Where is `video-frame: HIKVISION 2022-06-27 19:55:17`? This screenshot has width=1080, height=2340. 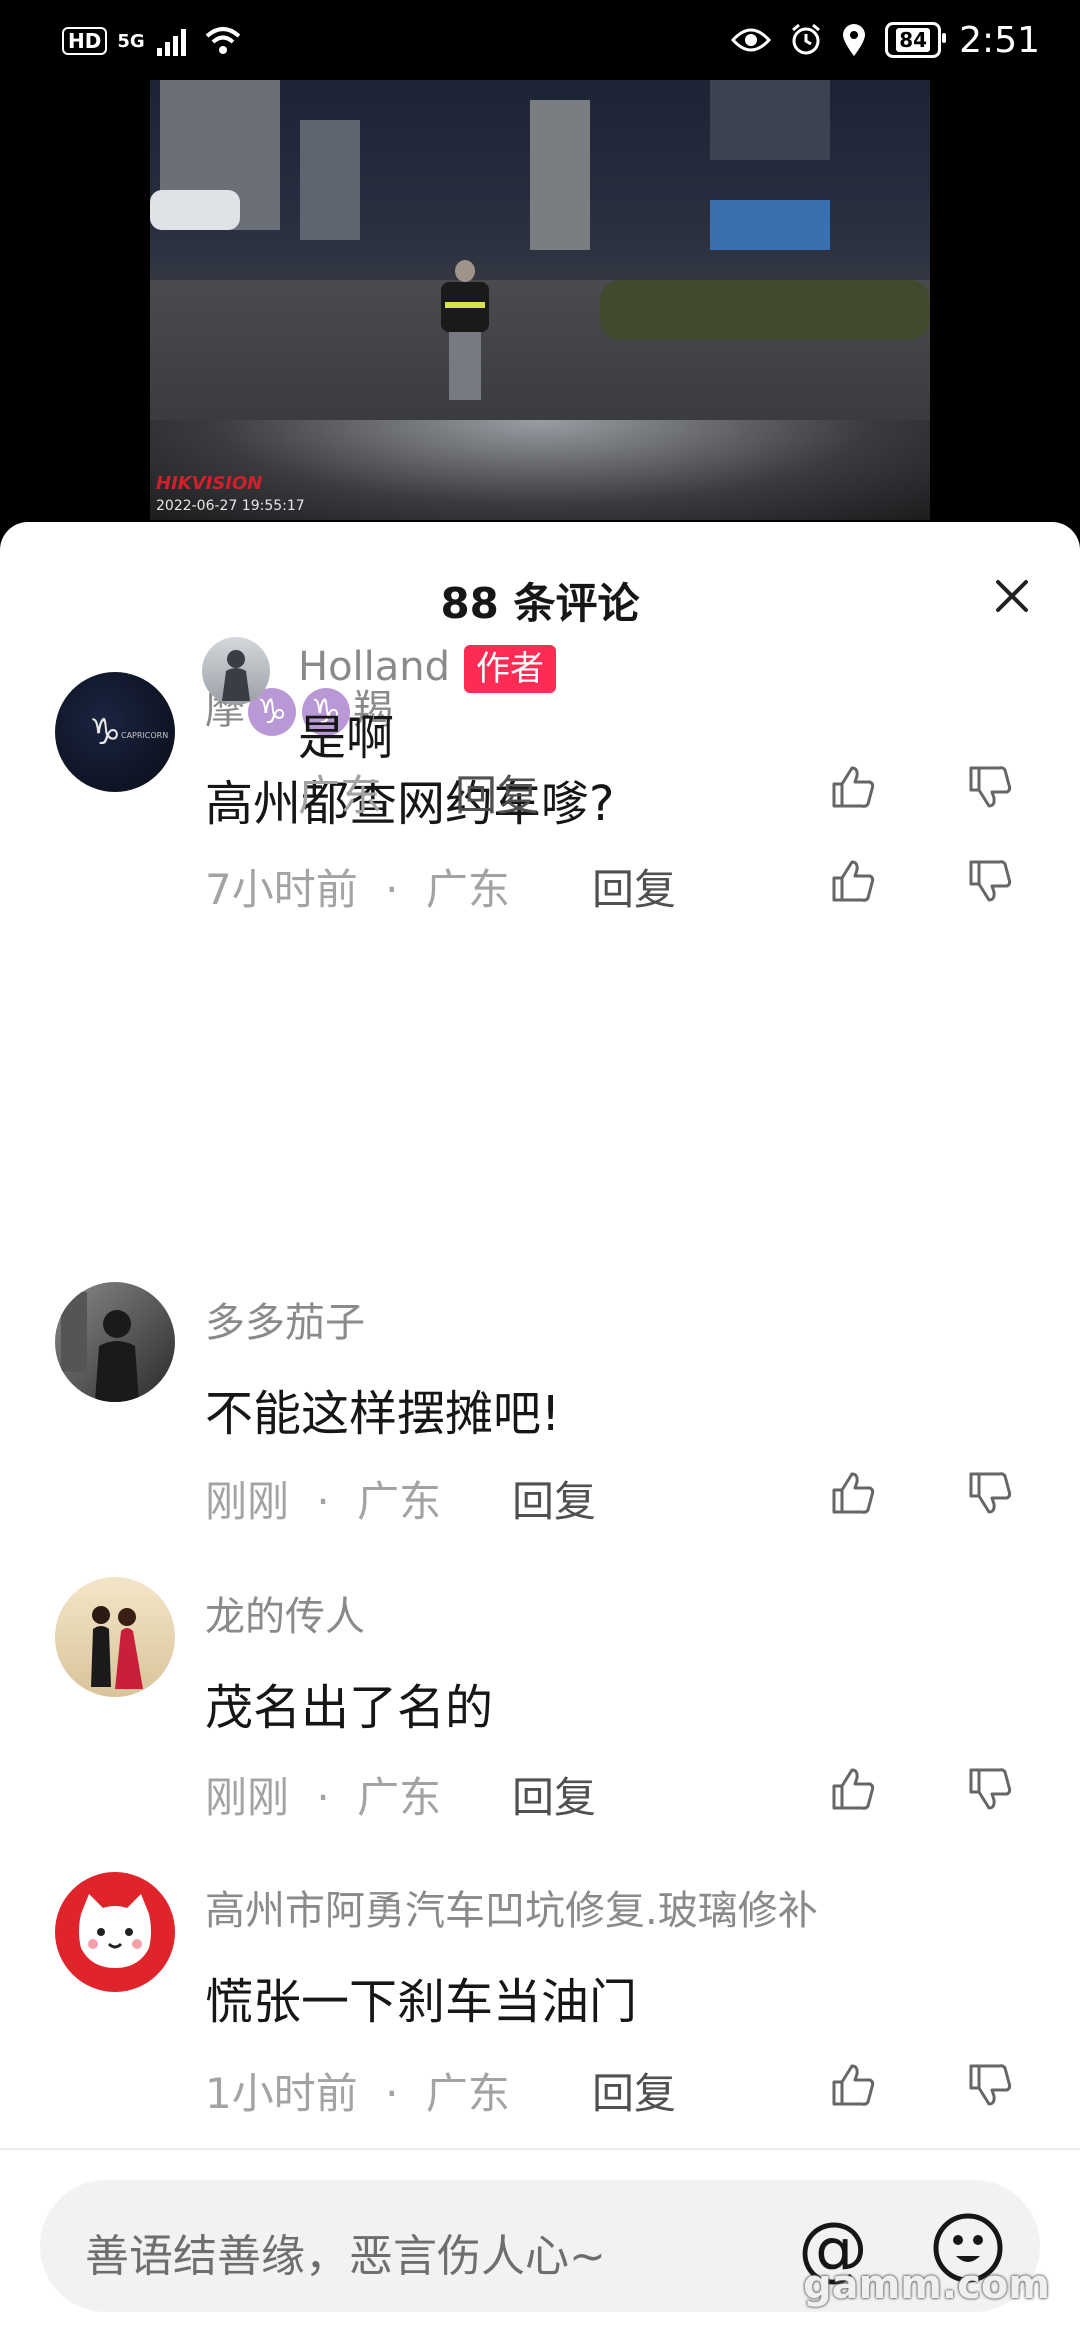
video-frame: HIKVISION 2022-06-27 19:55:17 is located at coordinates (540, 300).